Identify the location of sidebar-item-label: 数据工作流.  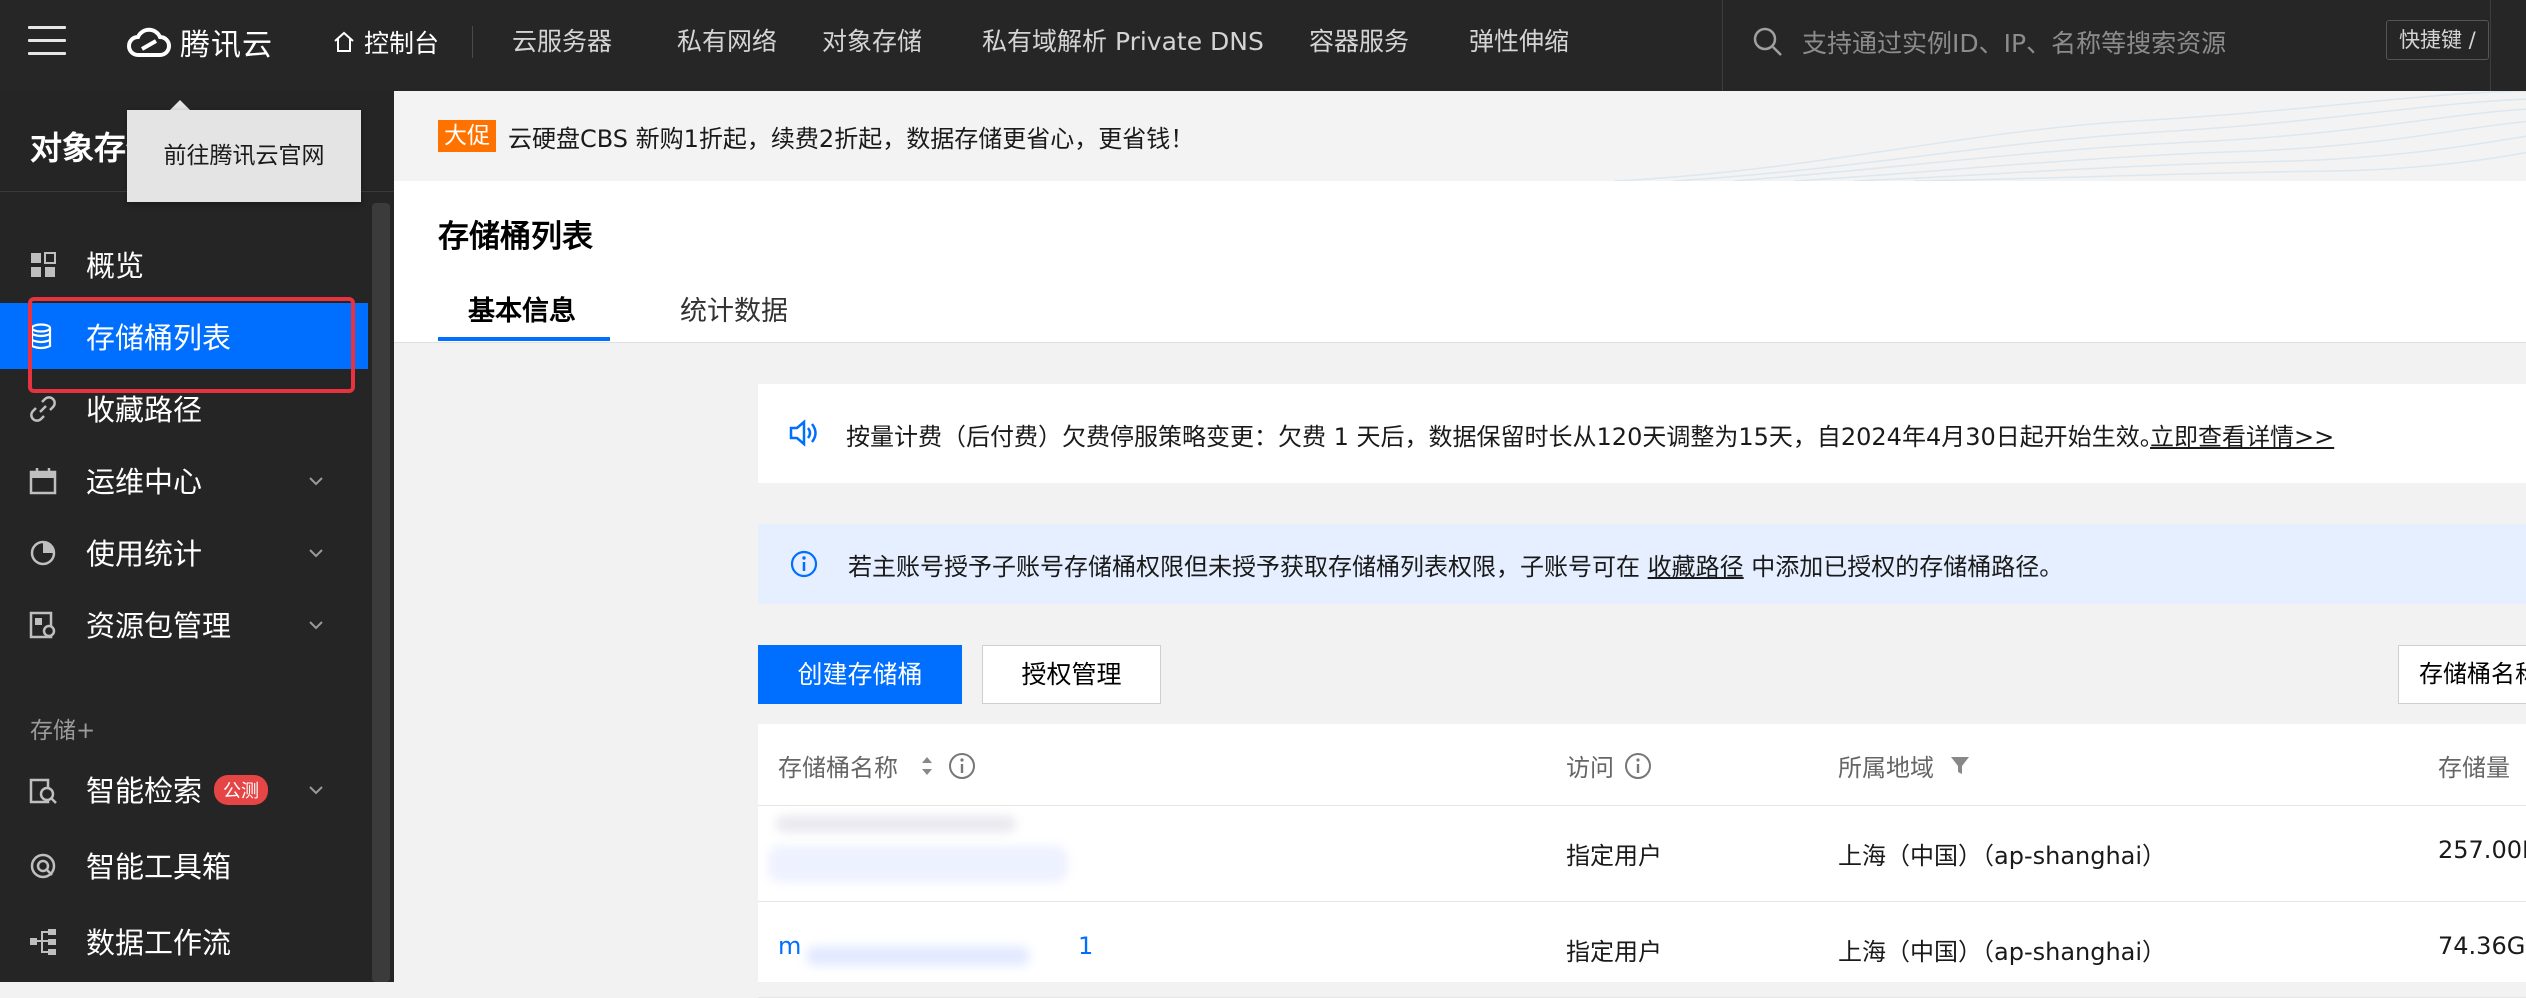
(159, 943).